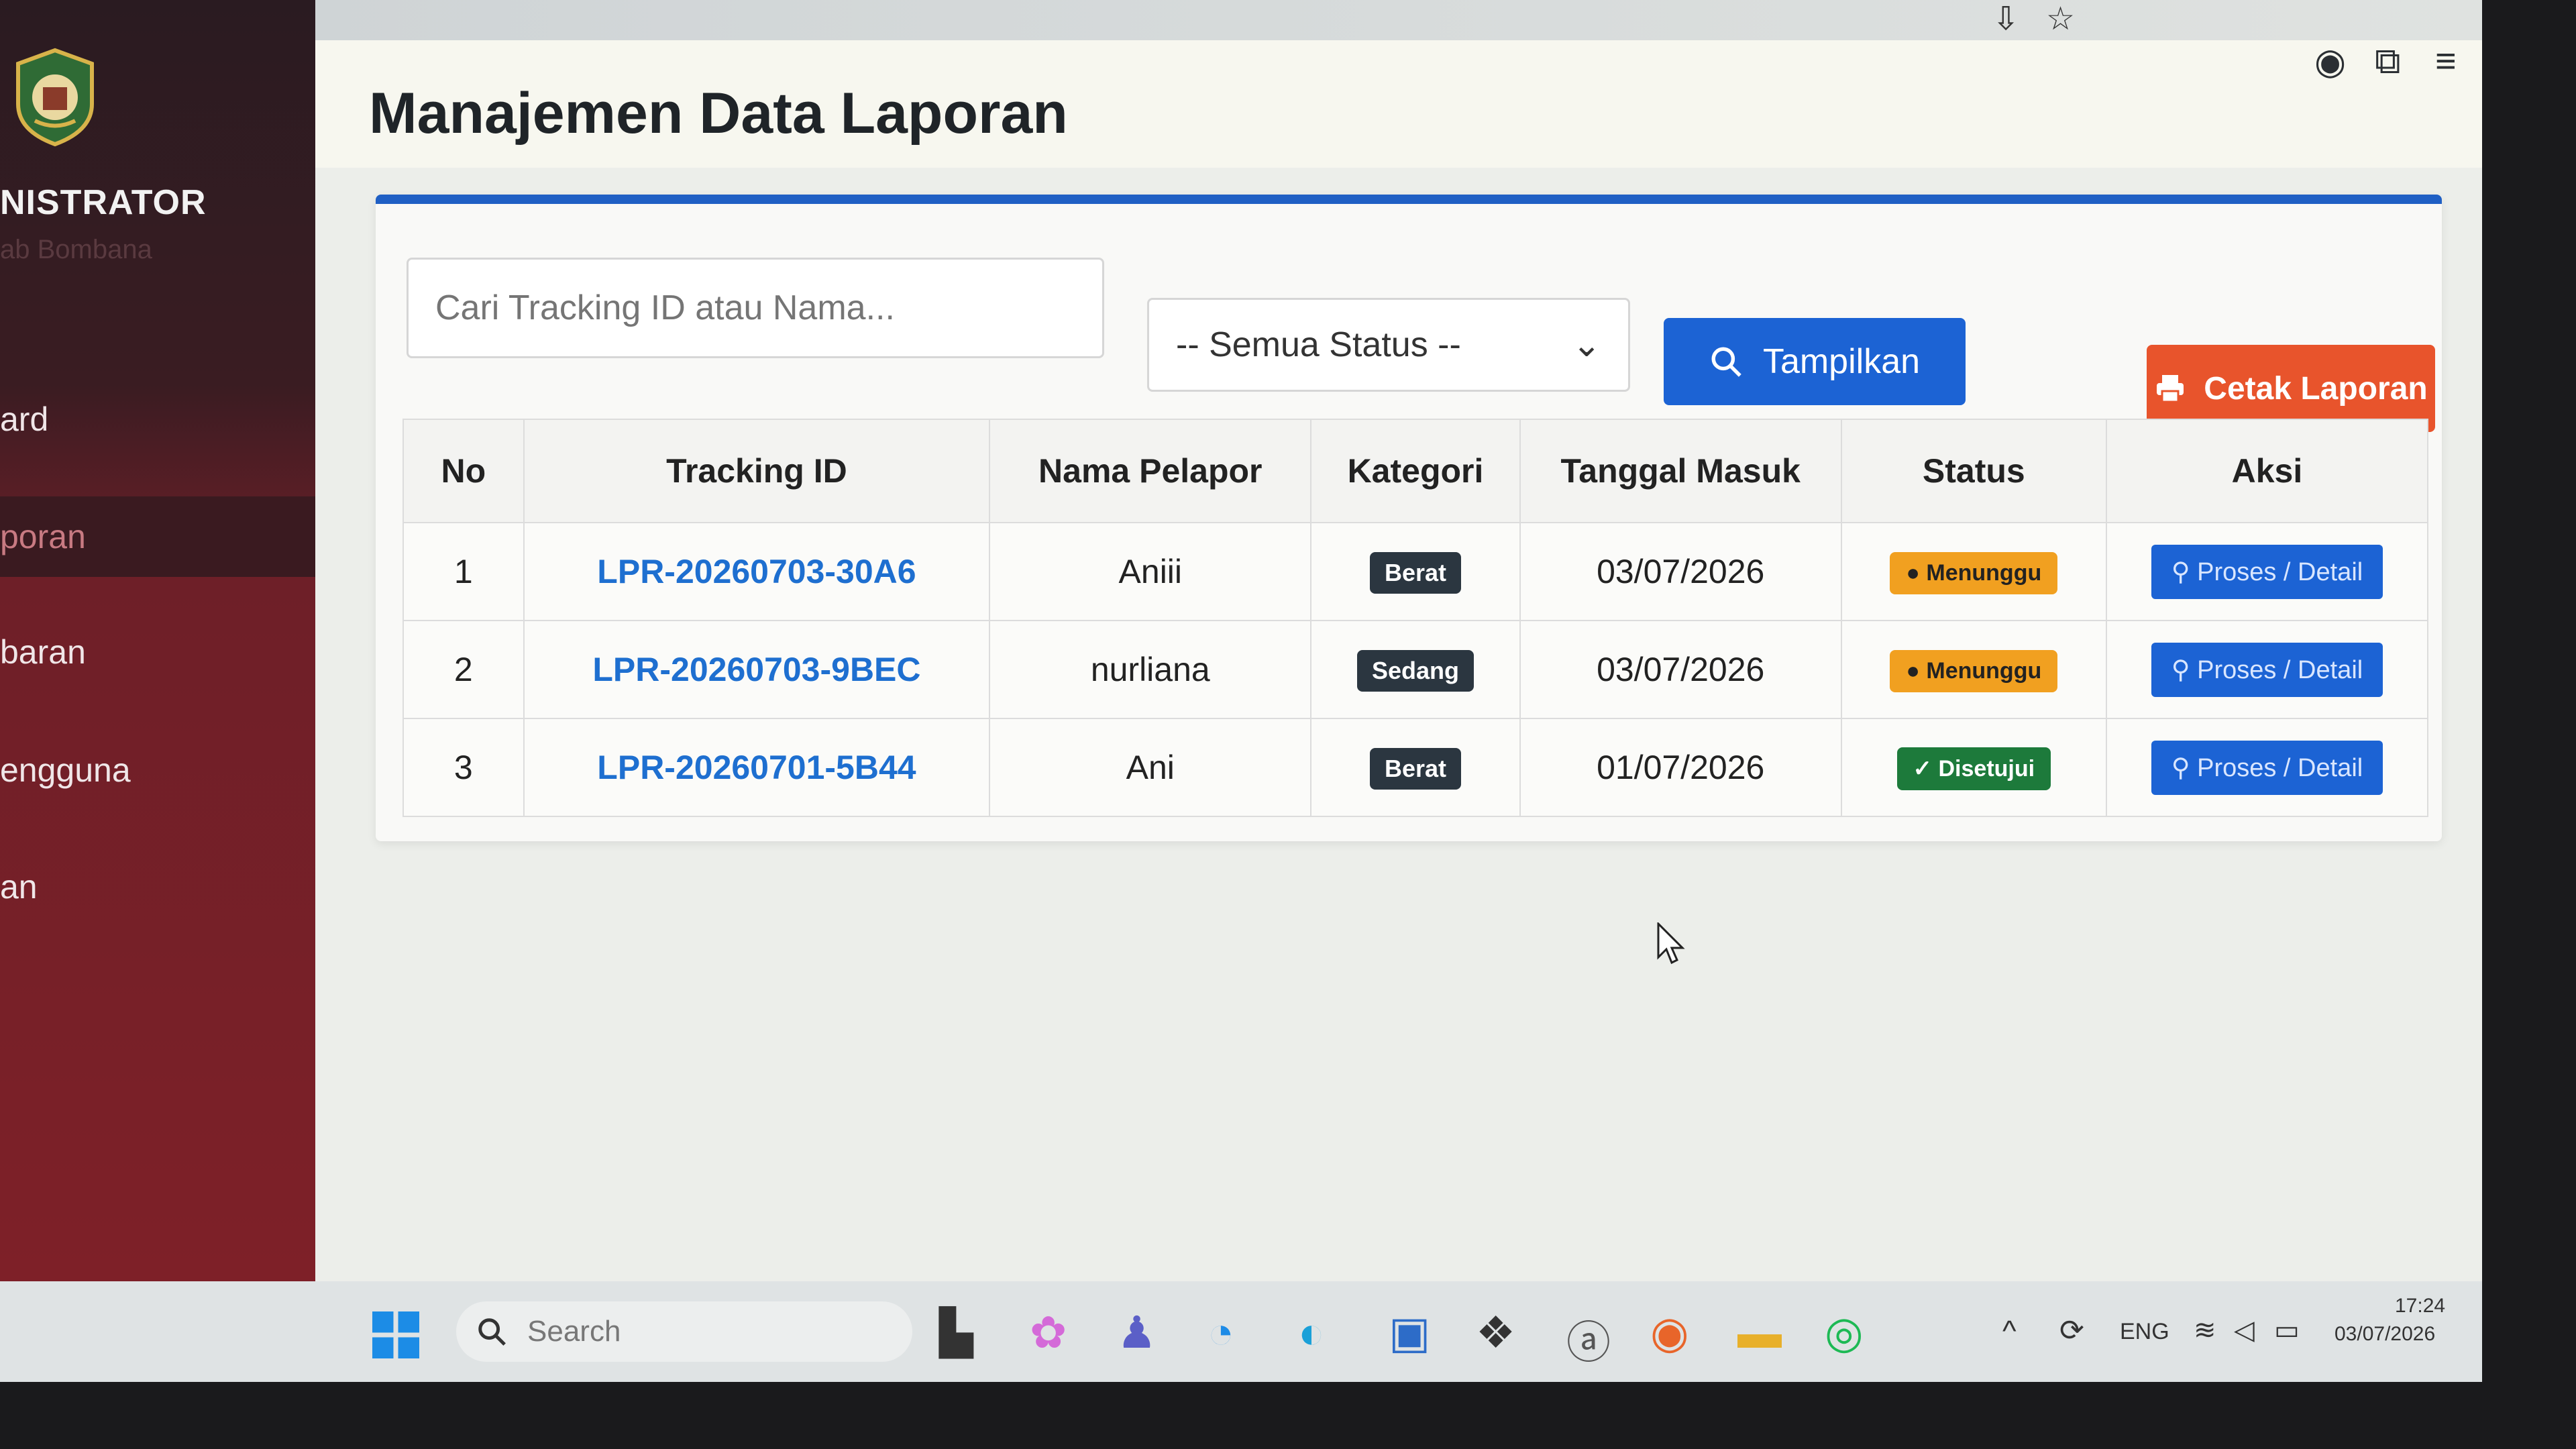 The image size is (2576, 1449). What do you see at coordinates (1409, 1332) in the screenshot?
I see `store-icon: ▣` at bounding box center [1409, 1332].